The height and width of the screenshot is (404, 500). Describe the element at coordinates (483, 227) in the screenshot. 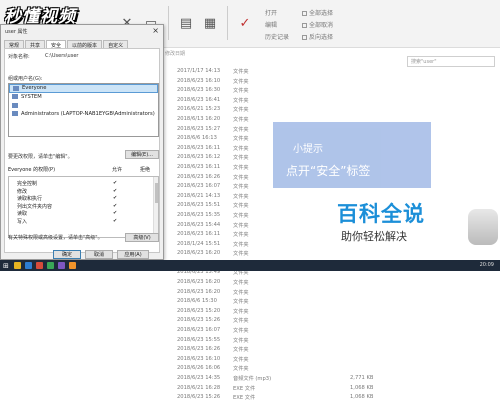

I see `avatar` at that location.